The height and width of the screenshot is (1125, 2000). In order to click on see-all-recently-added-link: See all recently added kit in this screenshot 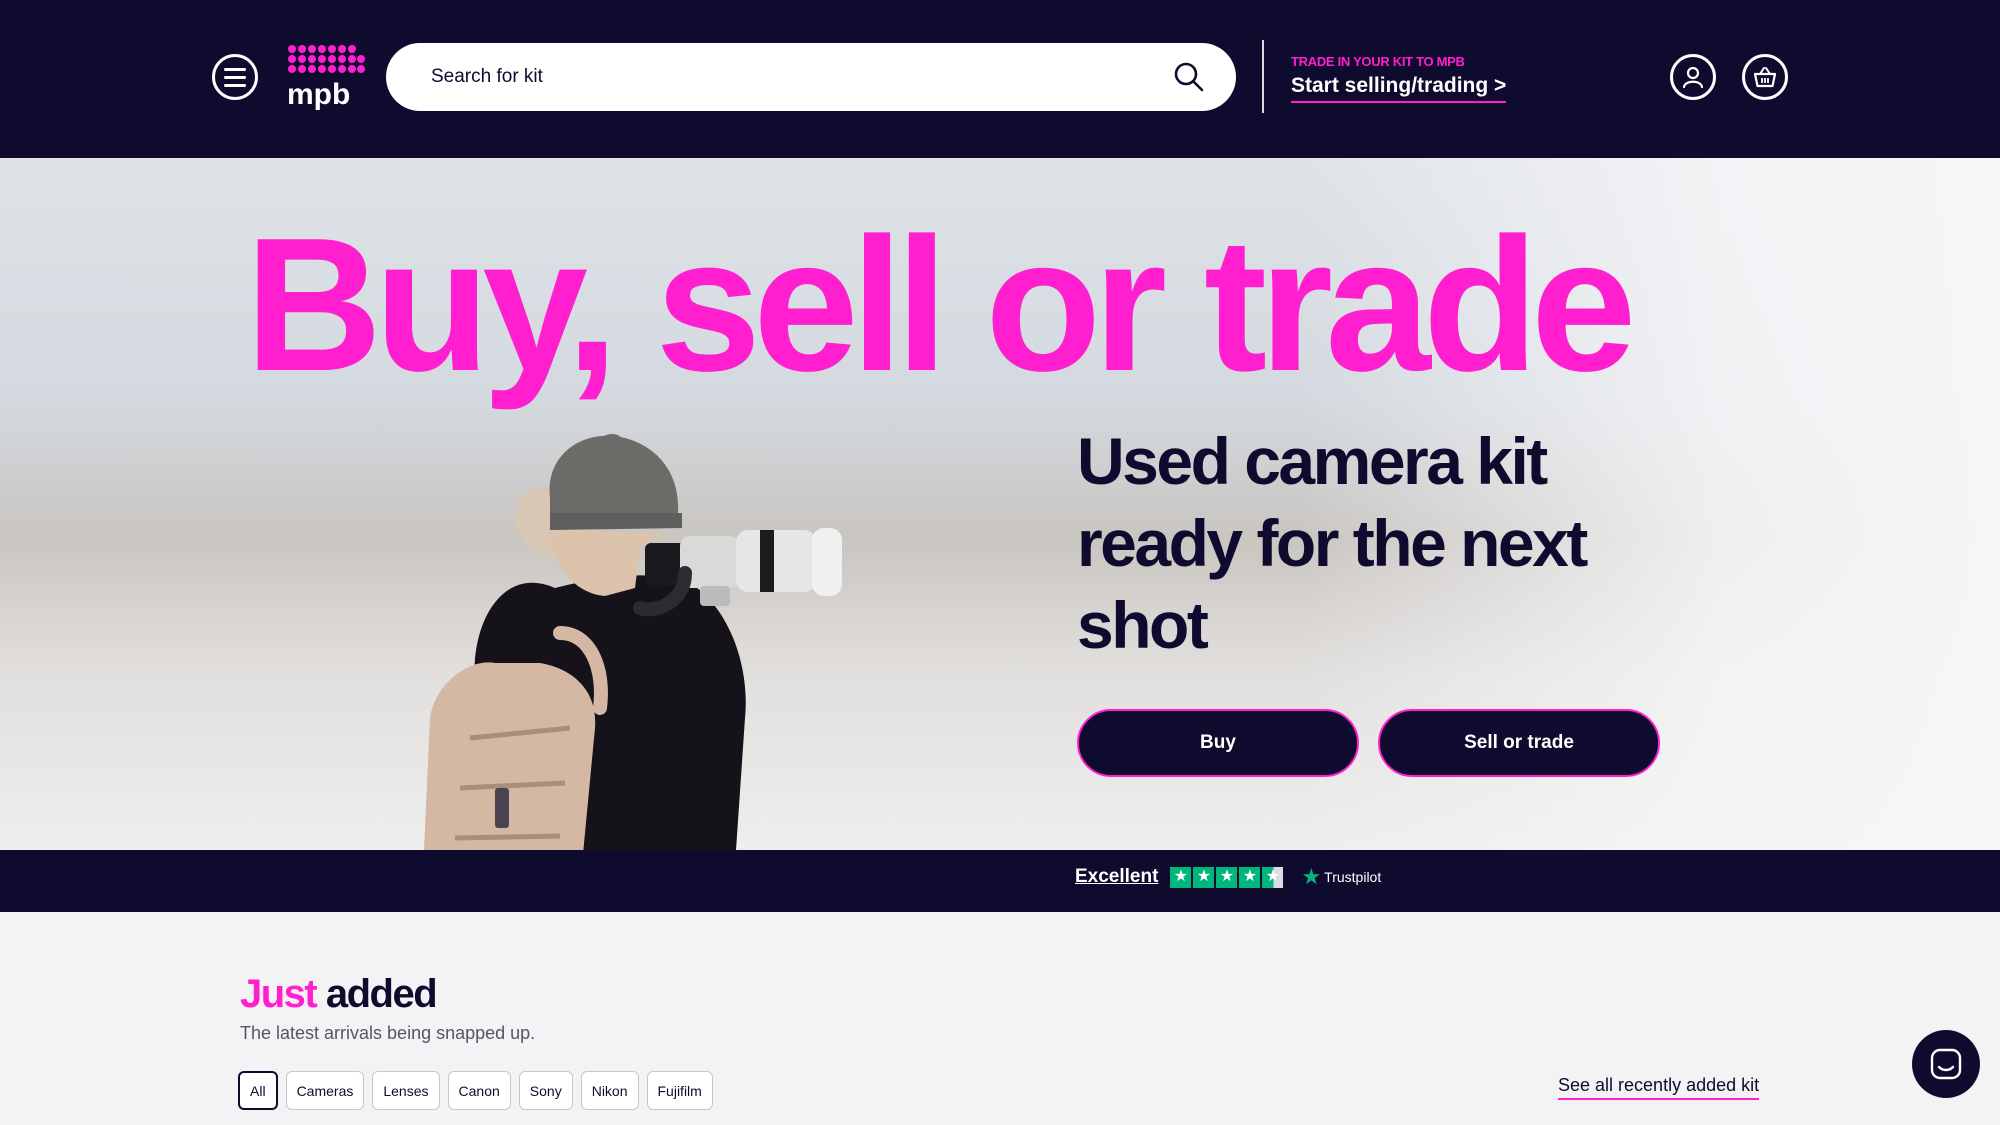, I will do `click(1659, 1087)`.